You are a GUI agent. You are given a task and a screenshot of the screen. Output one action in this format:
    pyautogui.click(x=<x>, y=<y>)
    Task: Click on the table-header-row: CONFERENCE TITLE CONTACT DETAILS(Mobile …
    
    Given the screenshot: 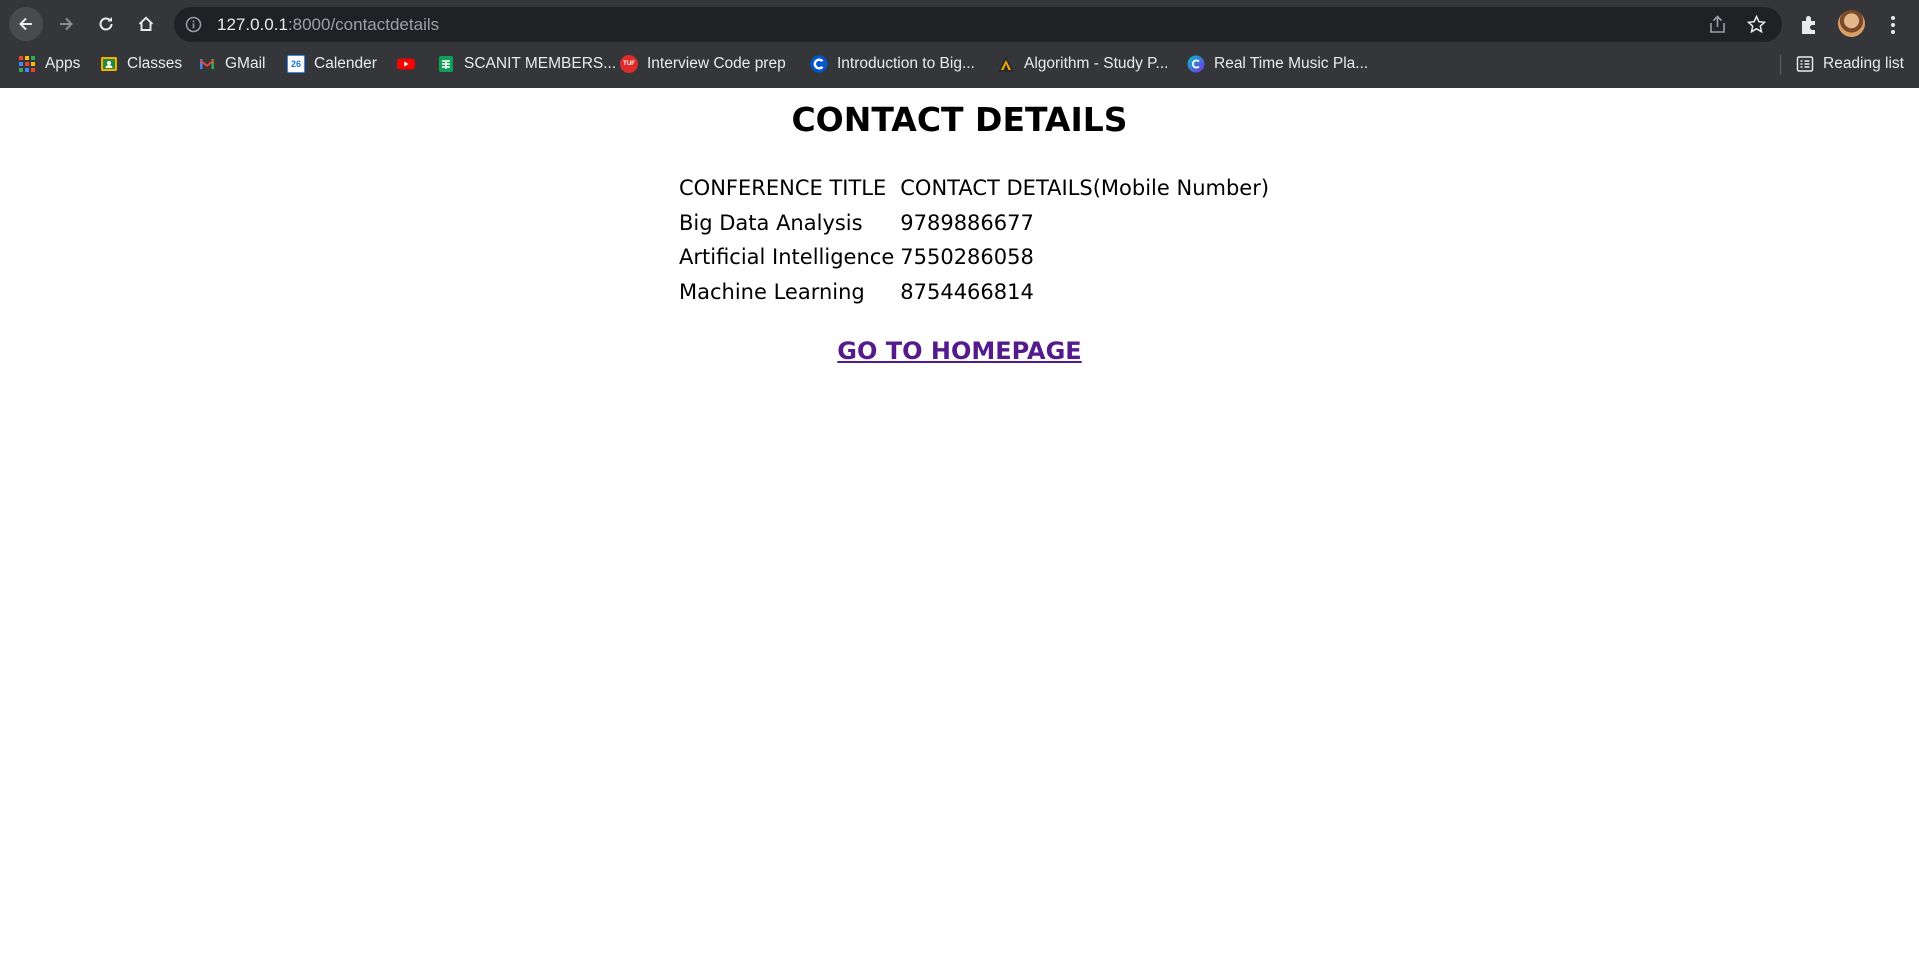 What is the action you would take?
    pyautogui.click(x=975, y=188)
    